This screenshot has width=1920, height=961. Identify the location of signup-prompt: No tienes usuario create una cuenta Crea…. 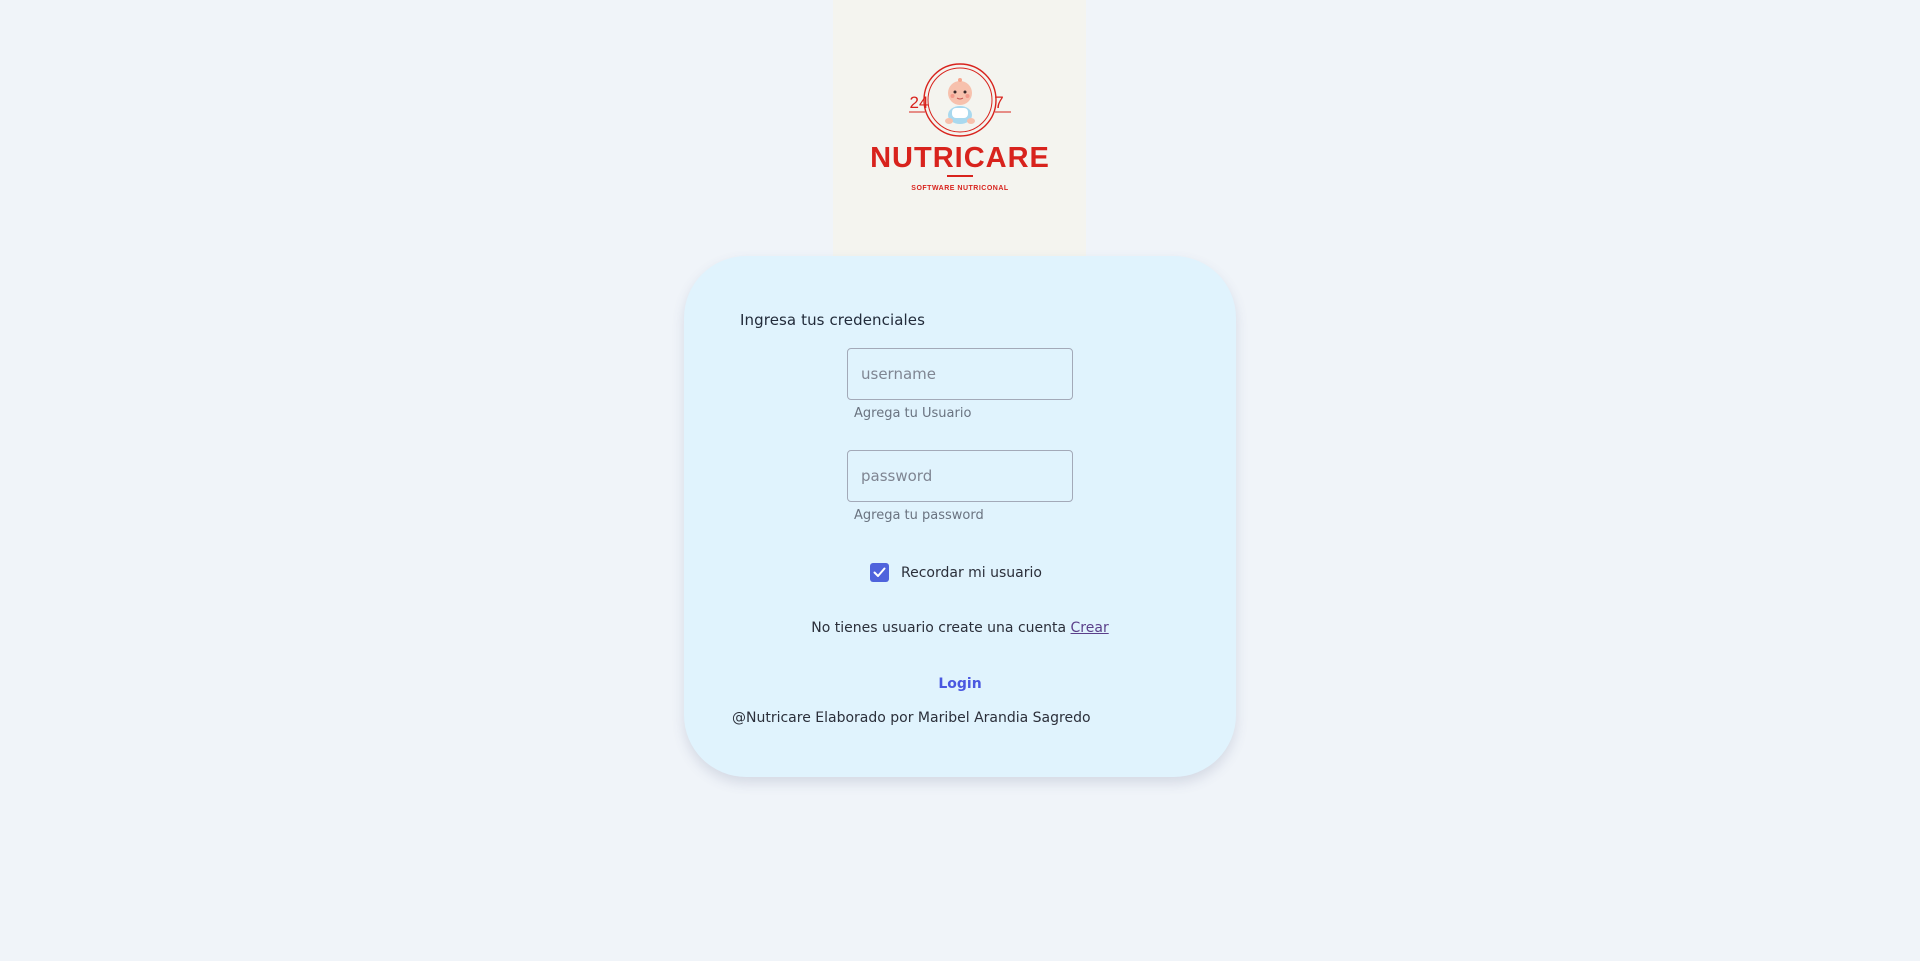
(960, 628).